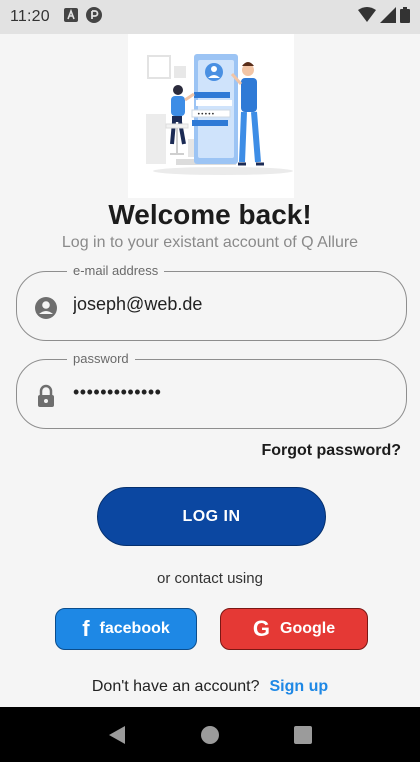 Image resolution: width=420 pixels, height=762 pixels. Describe the element at coordinates (367, 17) in the screenshot. I see `wifi-icon` at that location.